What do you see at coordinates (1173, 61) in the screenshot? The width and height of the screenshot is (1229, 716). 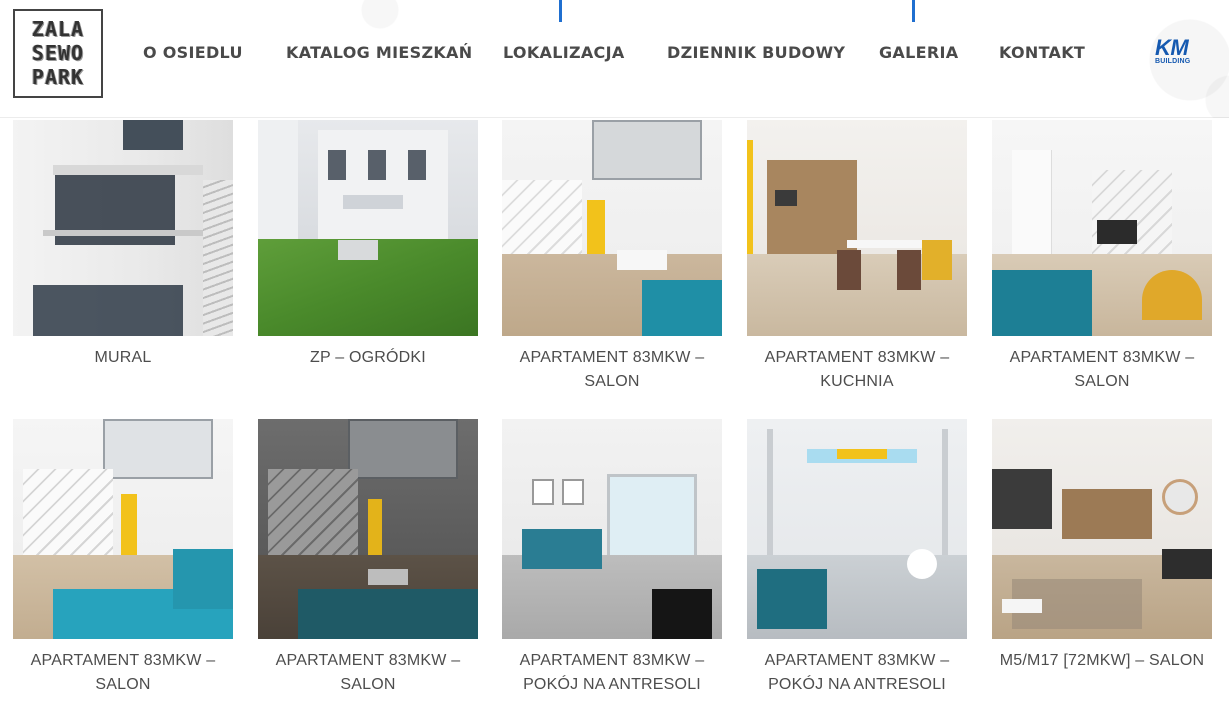 I see `km-logo-sub: BUILDING` at bounding box center [1173, 61].